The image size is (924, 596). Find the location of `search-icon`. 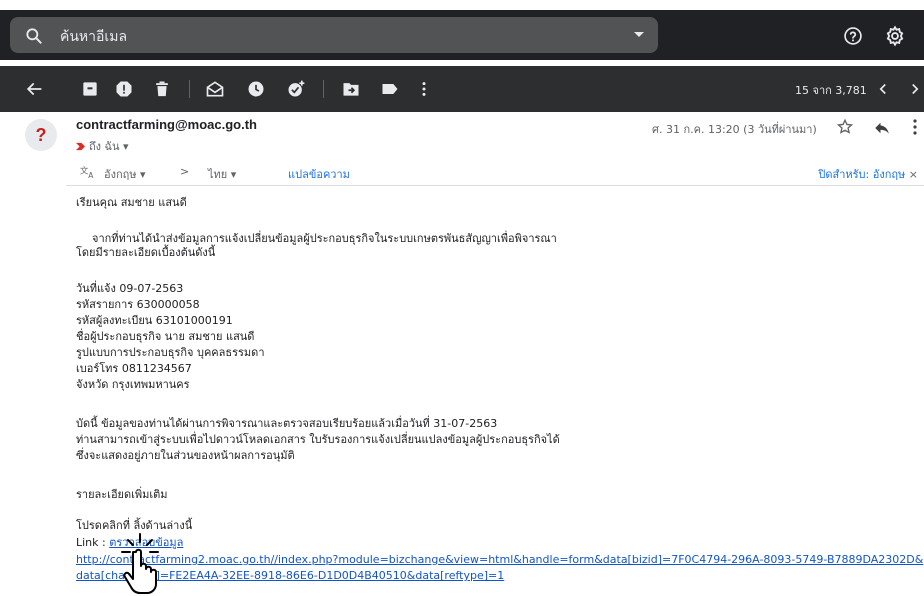

search-icon is located at coordinates (34, 36).